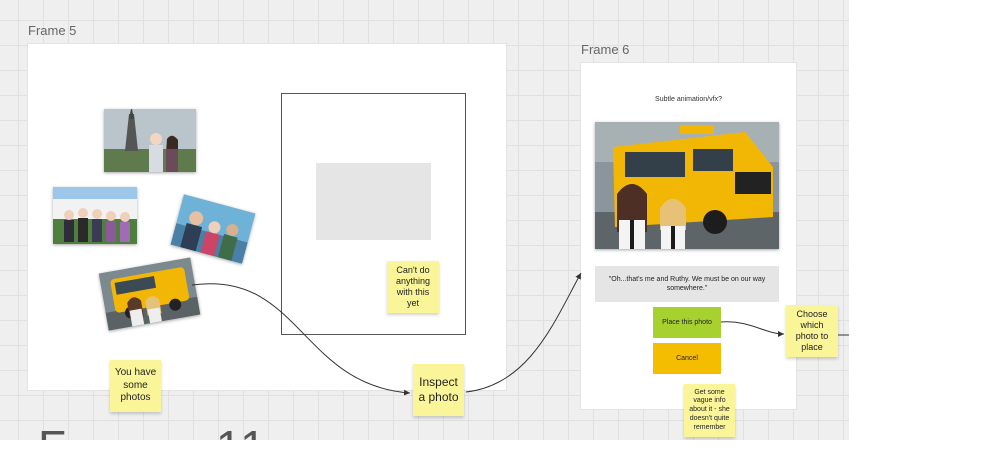  Describe the element at coordinates (52, 30) in the screenshot. I see `frame-5-title: Frame 5` at that location.